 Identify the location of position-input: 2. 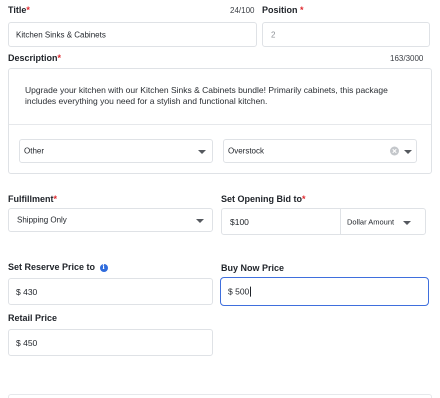
(346, 34).